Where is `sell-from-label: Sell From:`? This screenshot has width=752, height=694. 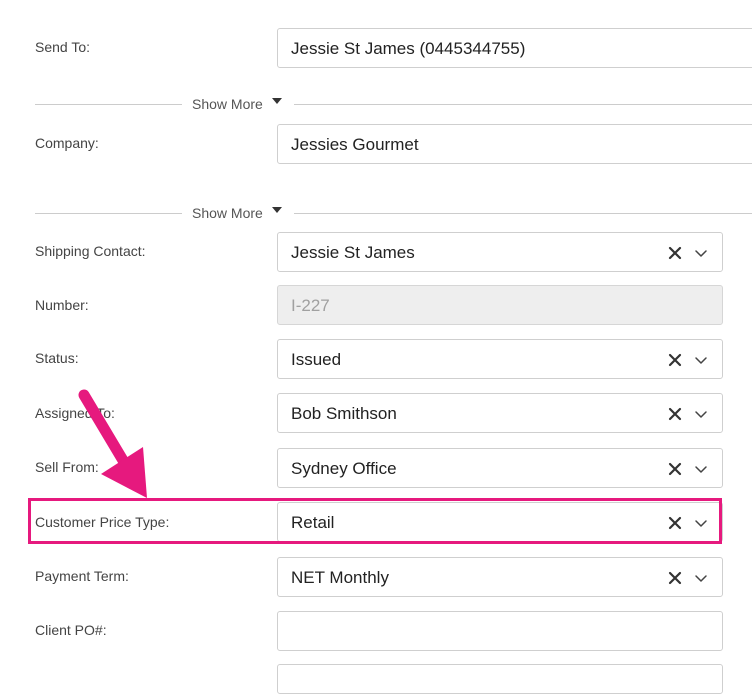
sell-from-label: Sell From: is located at coordinates (67, 467).